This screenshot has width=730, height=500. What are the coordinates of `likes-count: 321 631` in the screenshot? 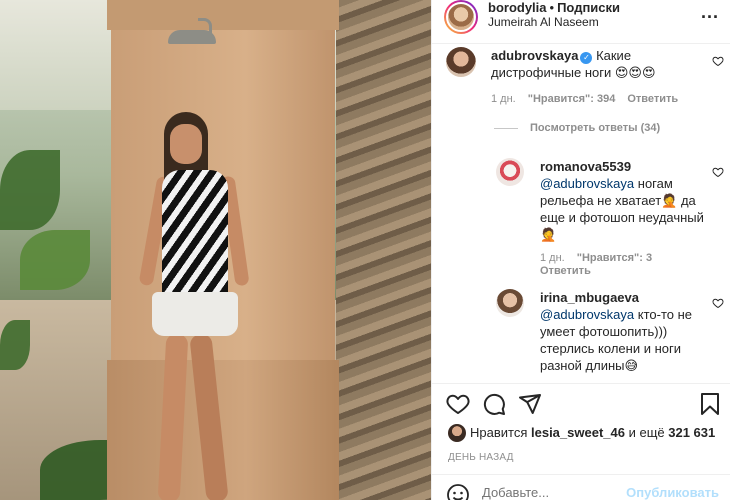 It's located at (691, 432).